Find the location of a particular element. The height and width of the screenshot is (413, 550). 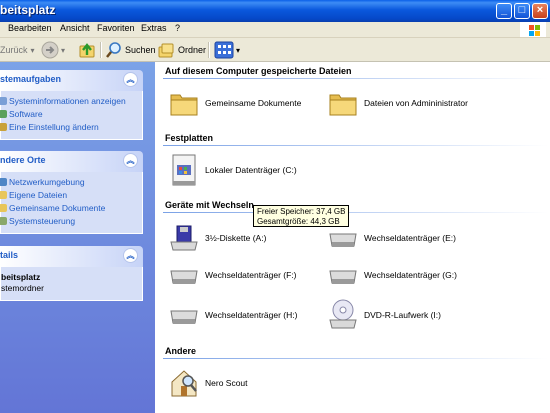

tooltip-total-size: Gesamtgröße: 44,3 GB is located at coordinates (298, 221).